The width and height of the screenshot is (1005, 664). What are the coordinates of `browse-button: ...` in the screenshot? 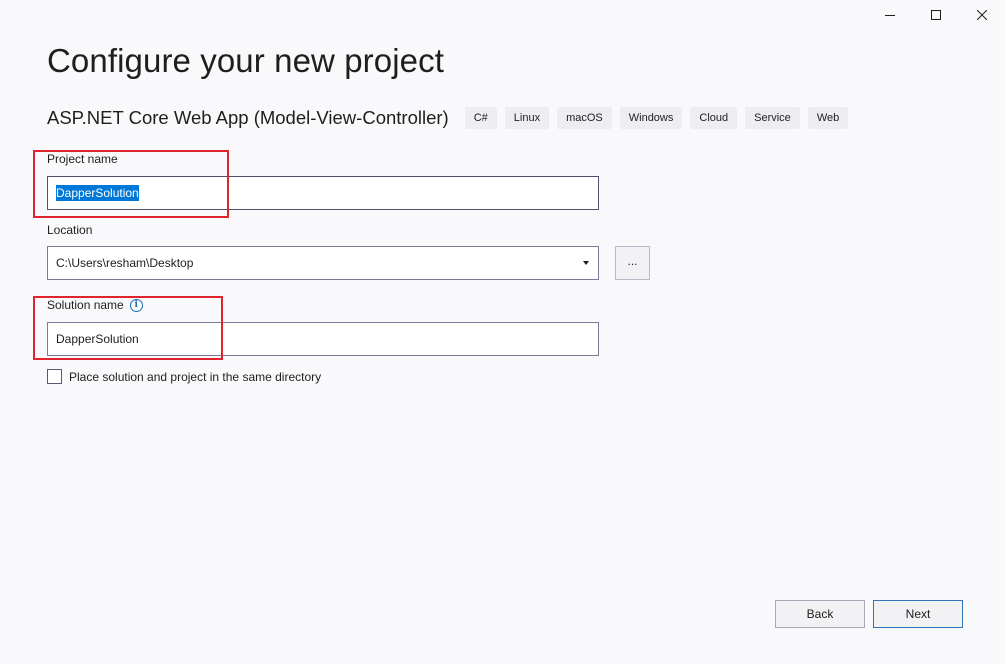 It's located at (632, 263).